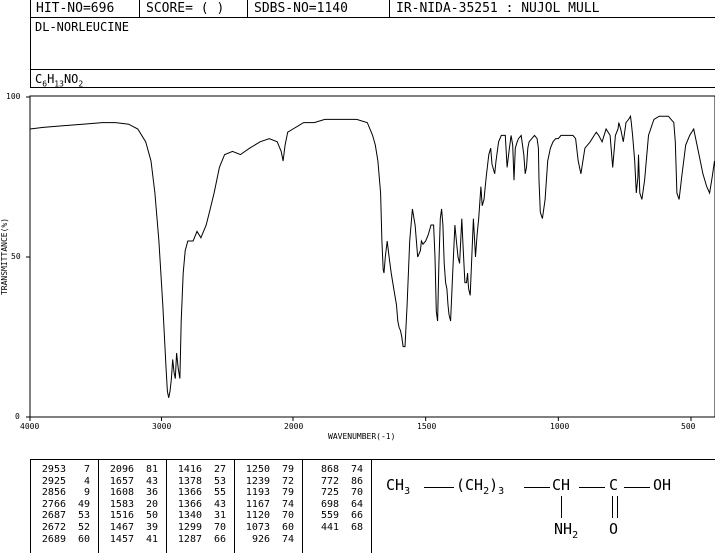 The width and height of the screenshot is (715, 553). What do you see at coordinates (131, 516) in the screenshot?
I see `peak-row: 1516 50` at bounding box center [131, 516].